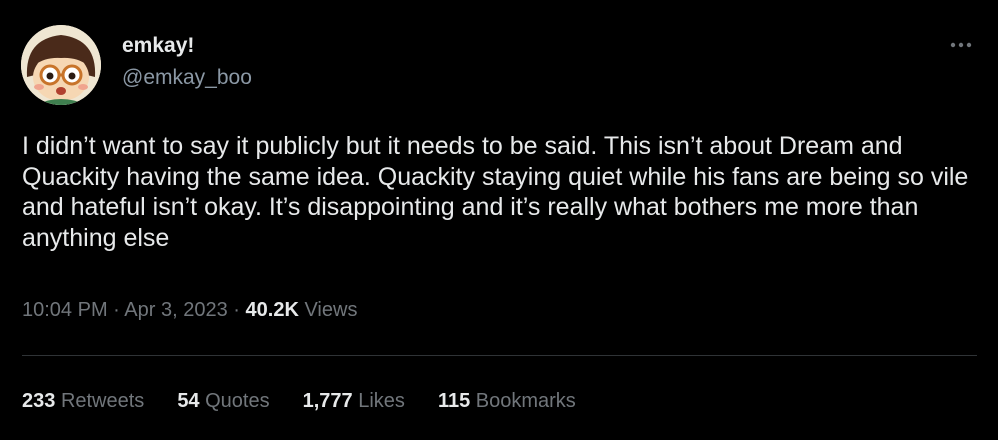 This screenshot has height=440, width=998. I want to click on views-count: 40.2K, so click(272, 310).